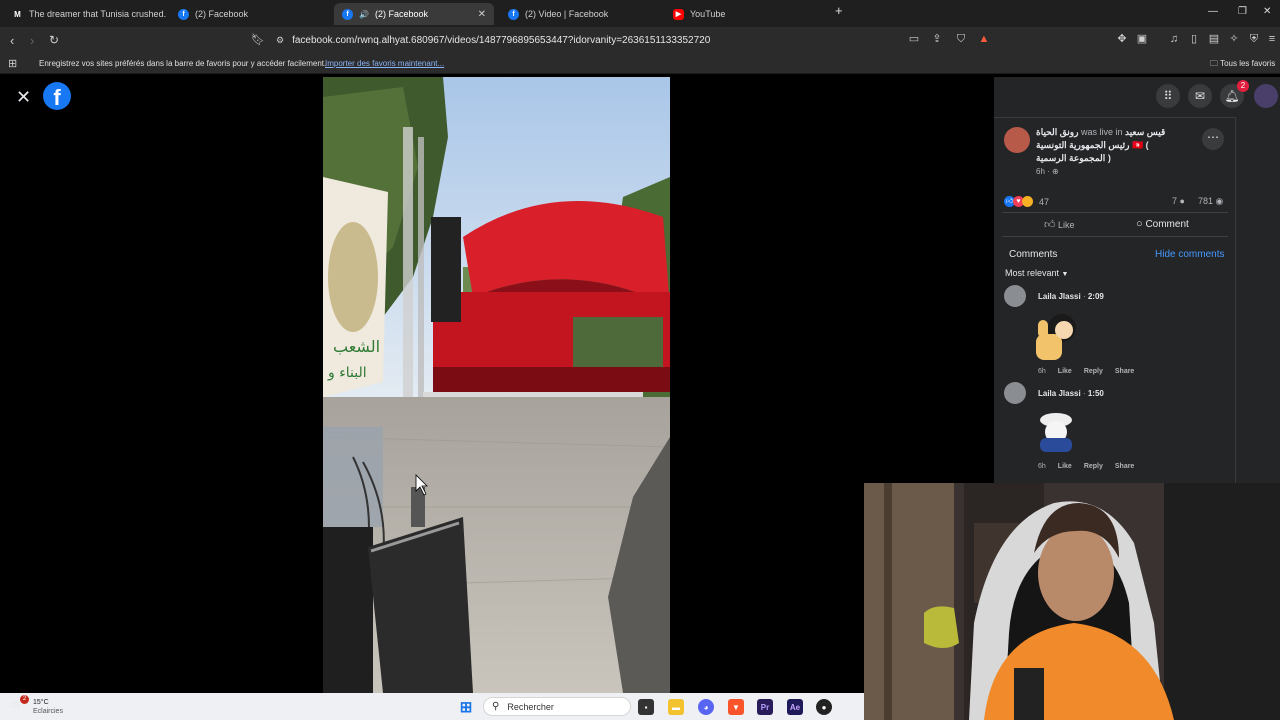 The height and width of the screenshot is (720, 1280). What do you see at coordinates (1050, 225) in the screenshot?
I see `thumbs-up-icon: 👍︎` at bounding box center [1050, 225].